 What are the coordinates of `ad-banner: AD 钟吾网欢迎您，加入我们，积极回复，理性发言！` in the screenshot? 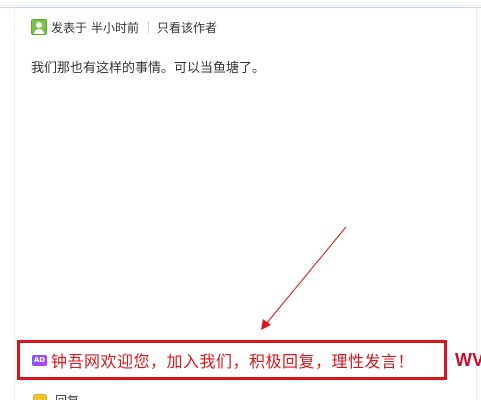 It's located at (232, 360).